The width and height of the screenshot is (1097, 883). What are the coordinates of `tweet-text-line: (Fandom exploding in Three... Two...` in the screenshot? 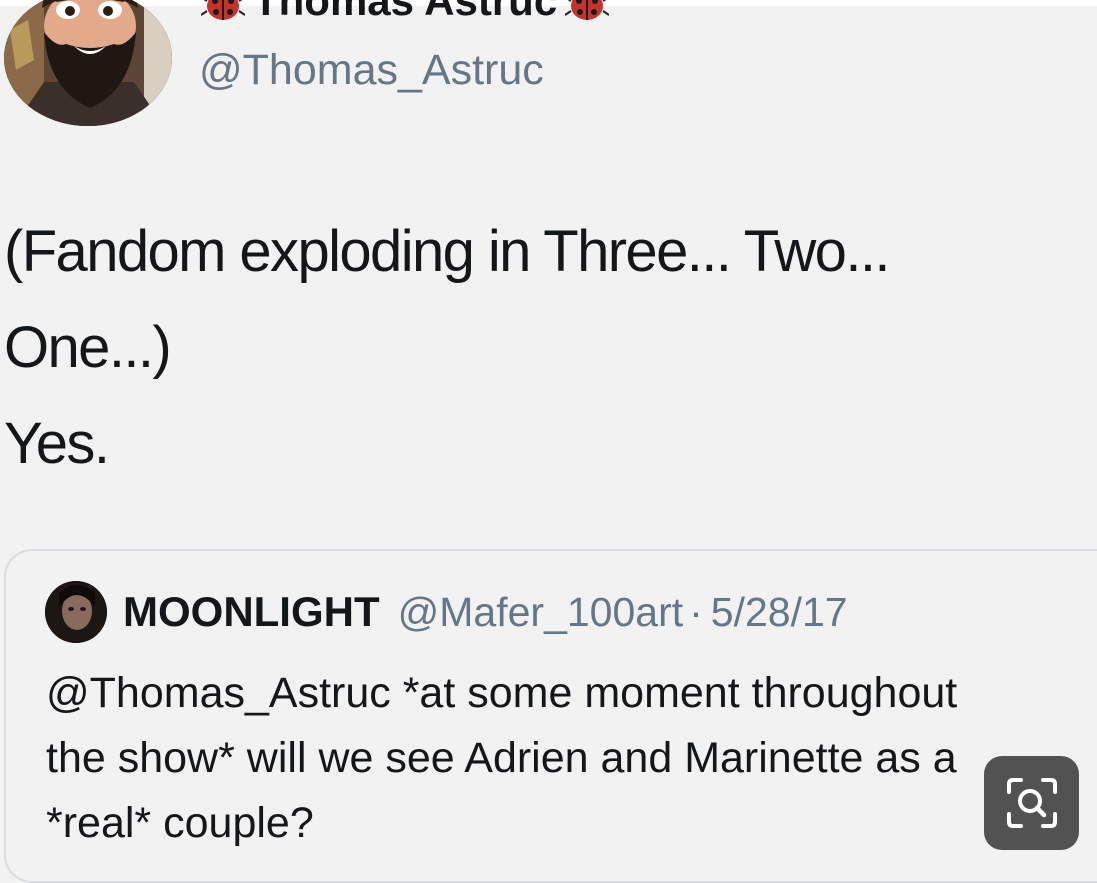 It's located at (447, 251).